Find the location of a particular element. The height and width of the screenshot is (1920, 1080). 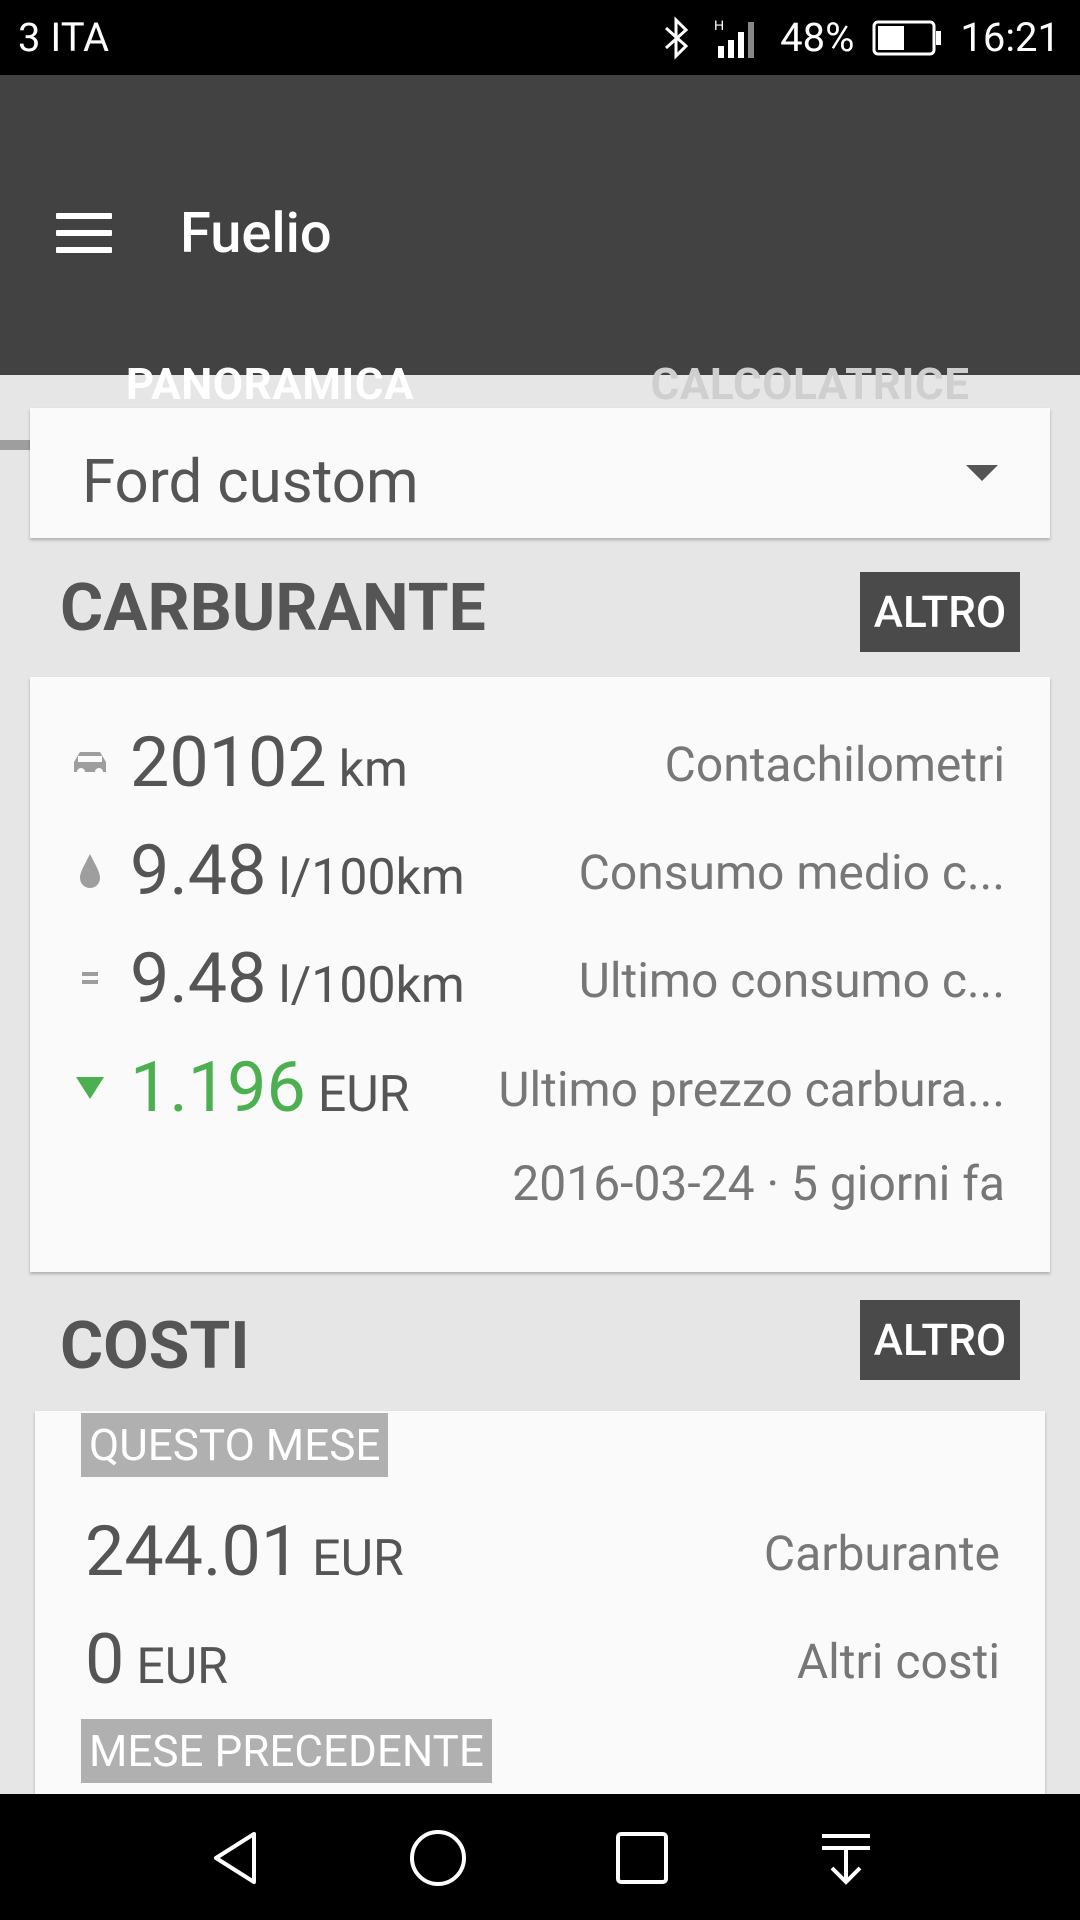

bluetooth-icon is located at coordinates (677, 37).